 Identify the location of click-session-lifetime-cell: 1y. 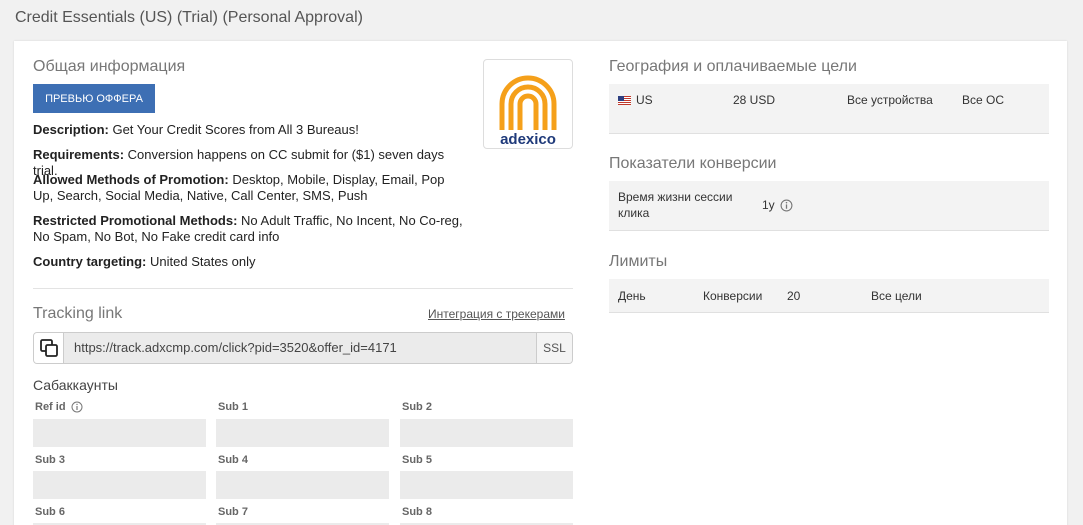
(777, 205).